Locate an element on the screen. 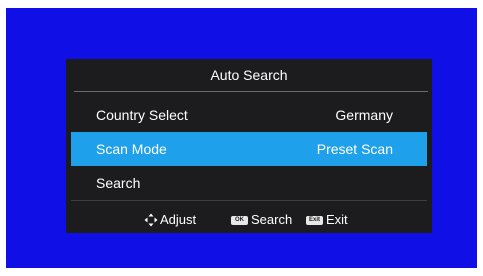 This screenshot has width=483, height=276. hint-search-label: Search is located at coordinates (272, 219).